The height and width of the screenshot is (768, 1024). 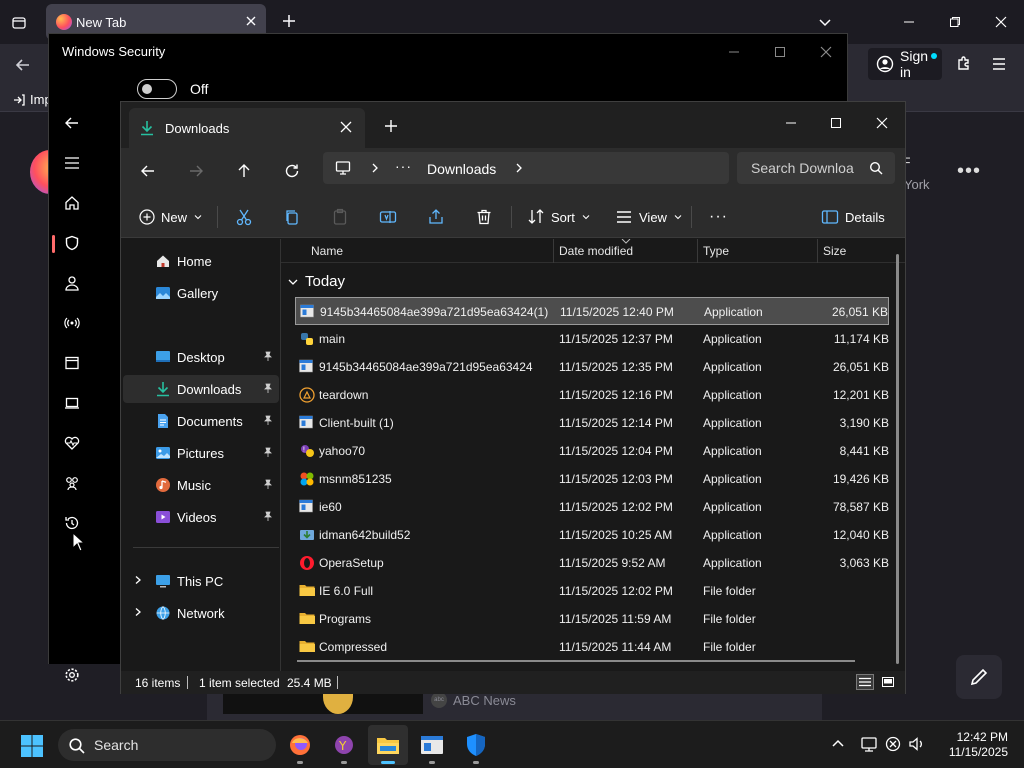 What do you see at coordinates (300, 745) in the screenshot?
I see `taskbar-firefox` at bounding box center [300, 745].